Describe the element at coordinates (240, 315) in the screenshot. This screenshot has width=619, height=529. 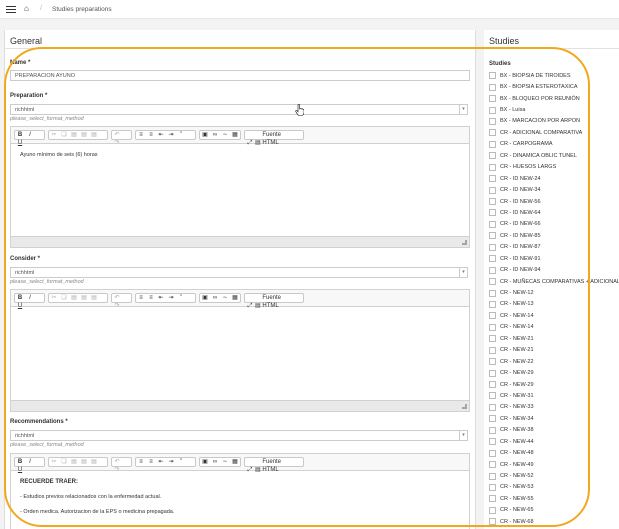
I see `consider-content` at that location.